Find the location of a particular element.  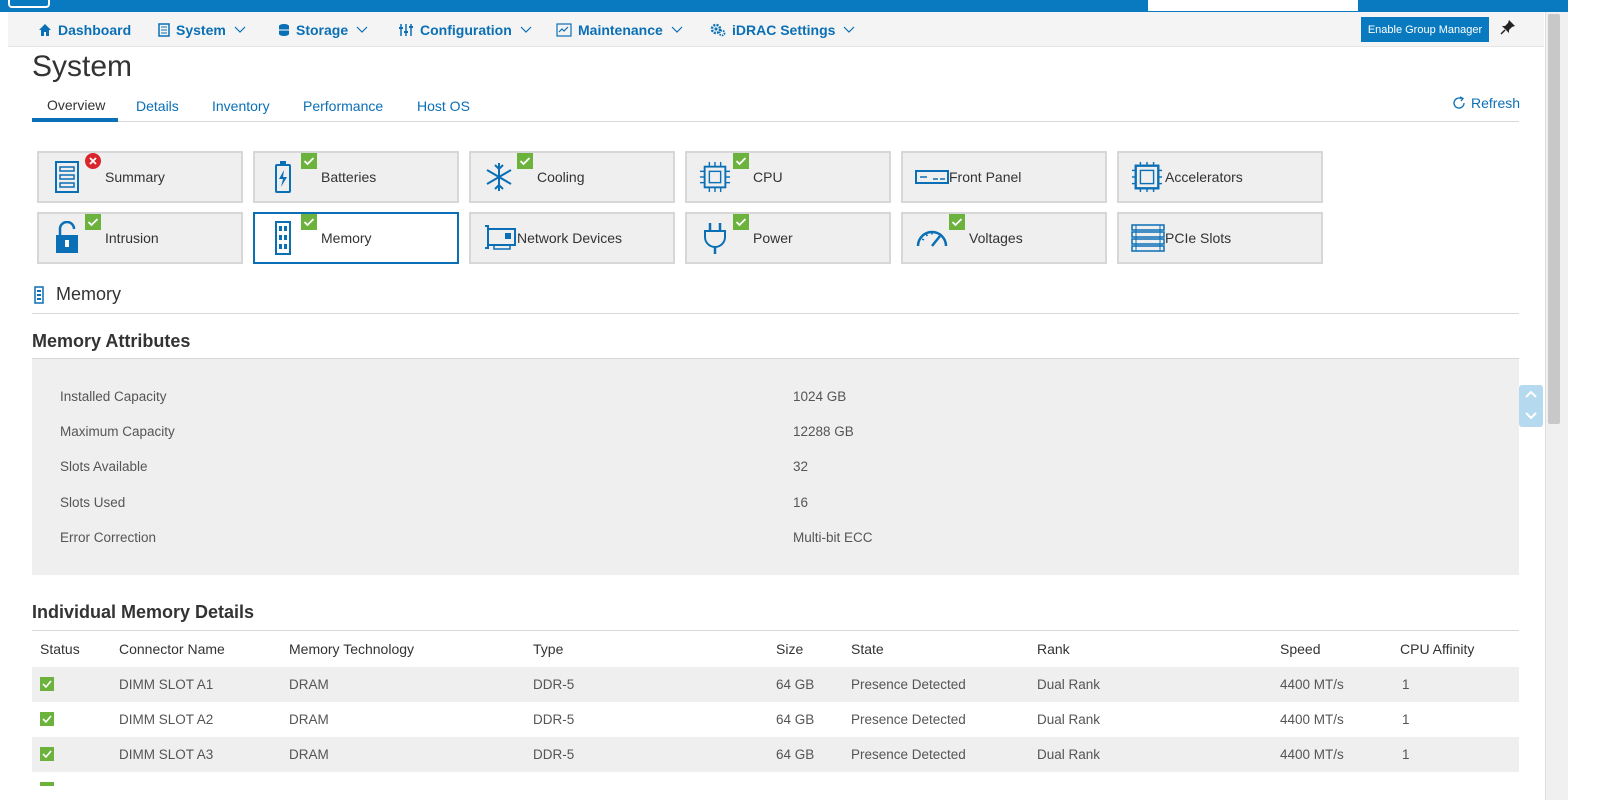

scrollbar-thumb is located at coordinates (1554, 219).